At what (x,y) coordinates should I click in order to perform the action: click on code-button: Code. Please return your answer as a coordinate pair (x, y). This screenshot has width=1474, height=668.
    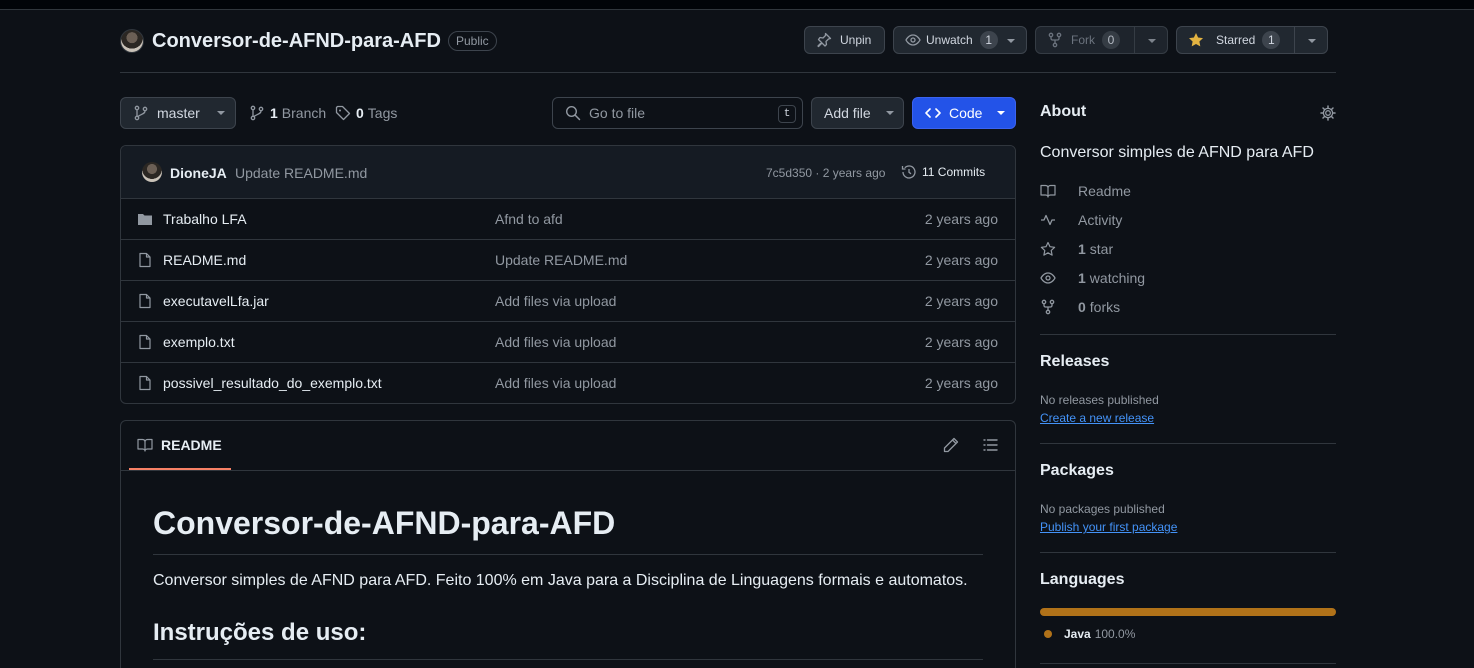
    Looking at the image, I should click on (964, 113).